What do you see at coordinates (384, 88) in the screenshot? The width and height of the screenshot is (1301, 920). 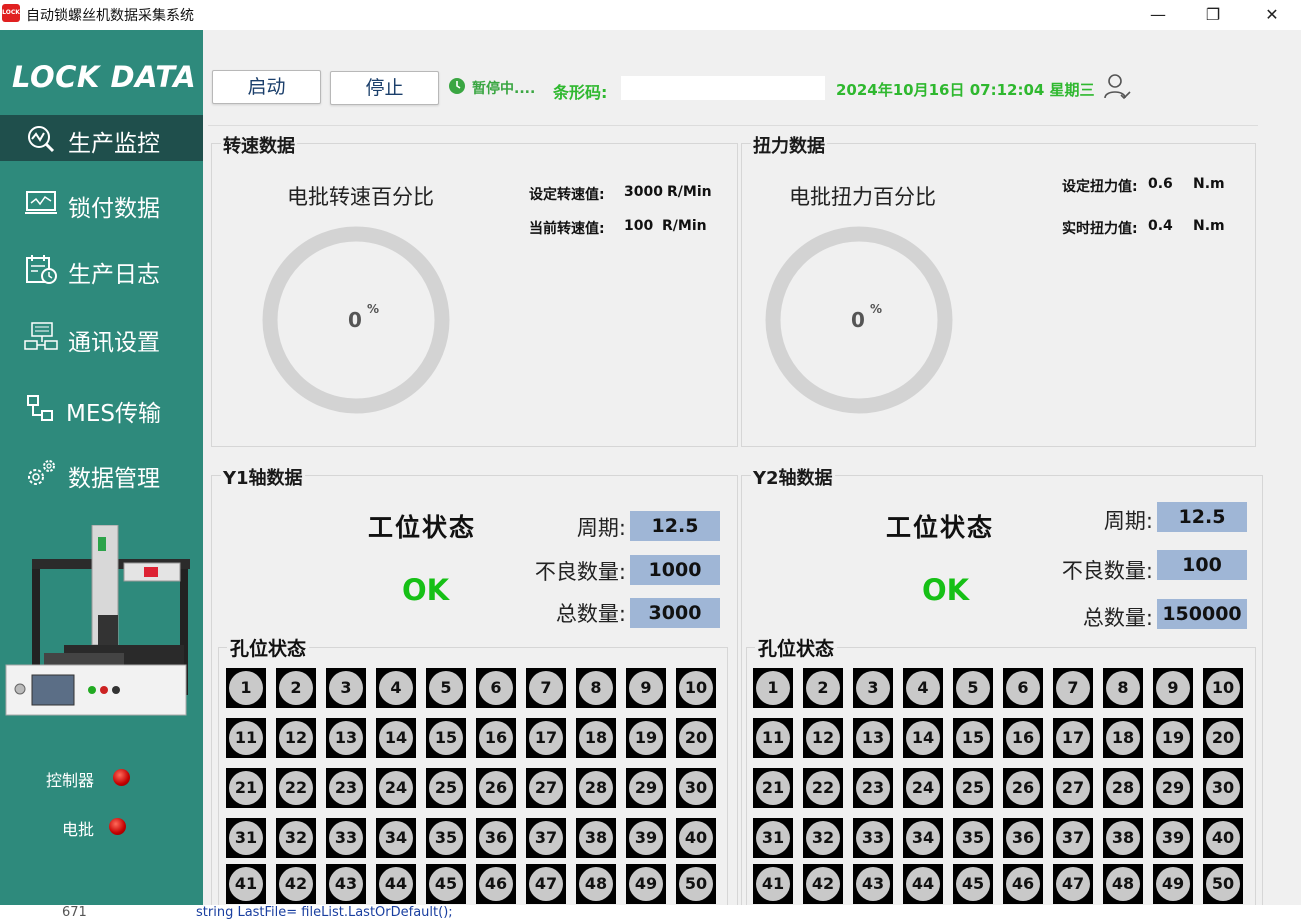 I see `stop-button: 停止` at bounding box center [384, 88].